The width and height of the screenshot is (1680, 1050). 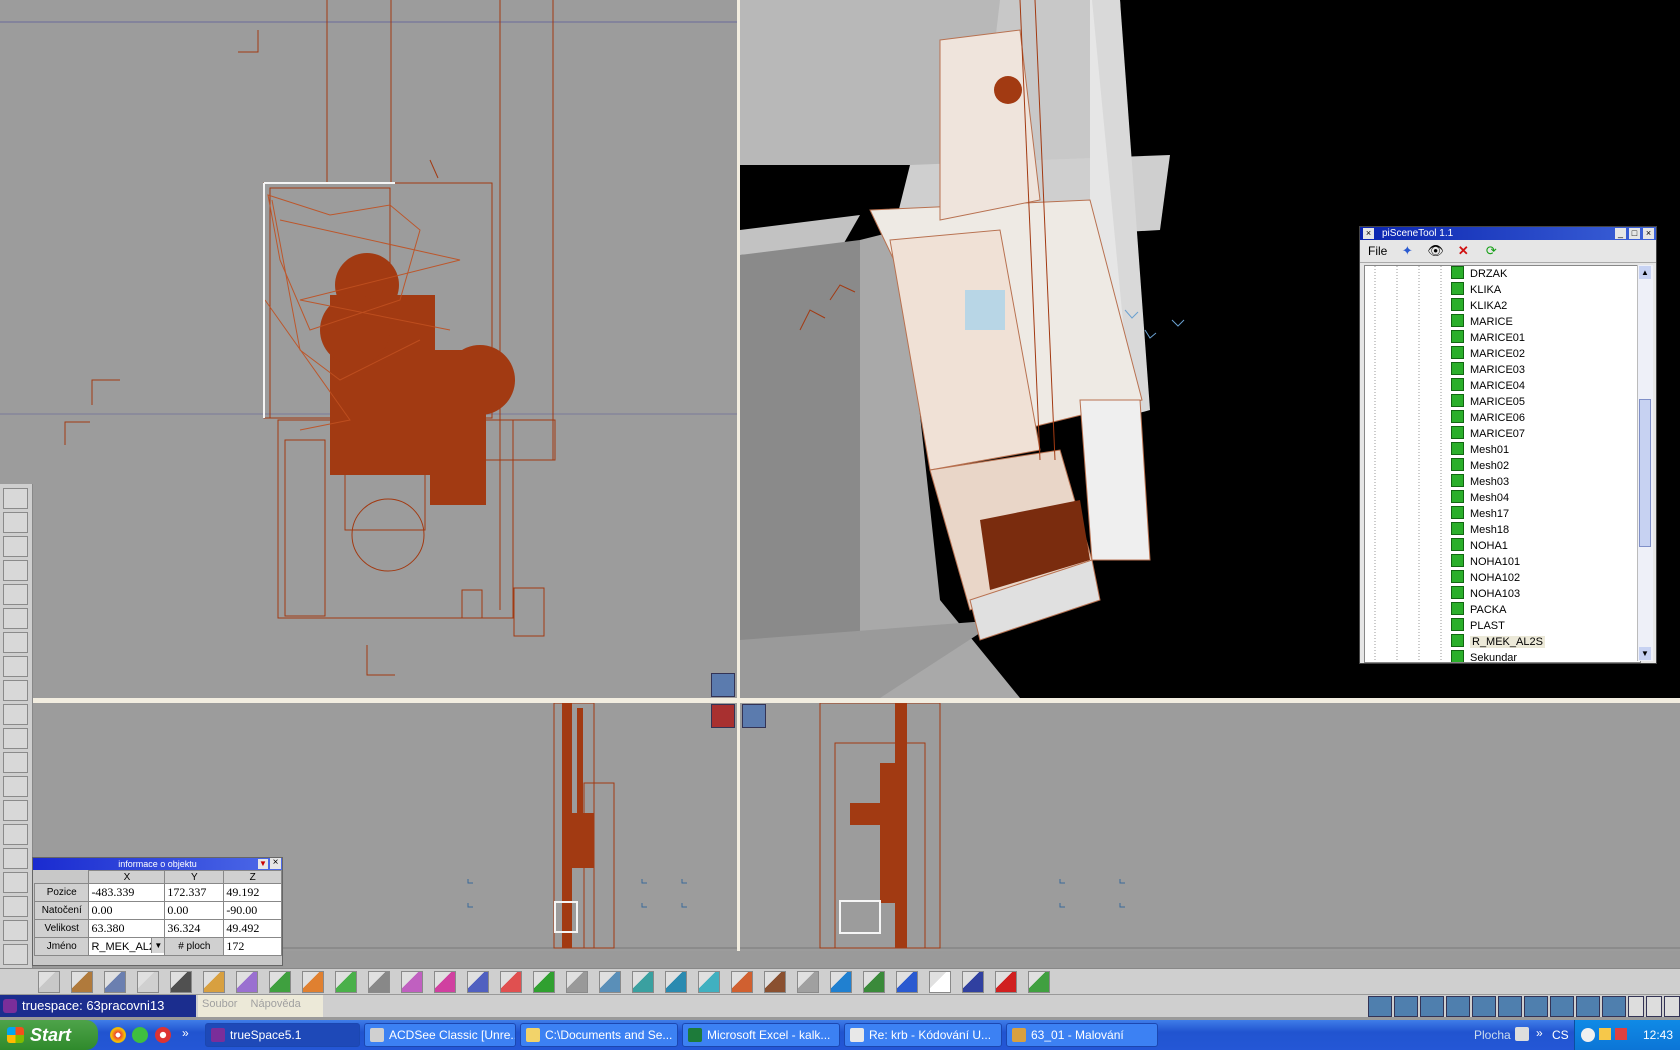 I want to click on scene-tree-item: NOHA101, so click(x=1485, y=562).